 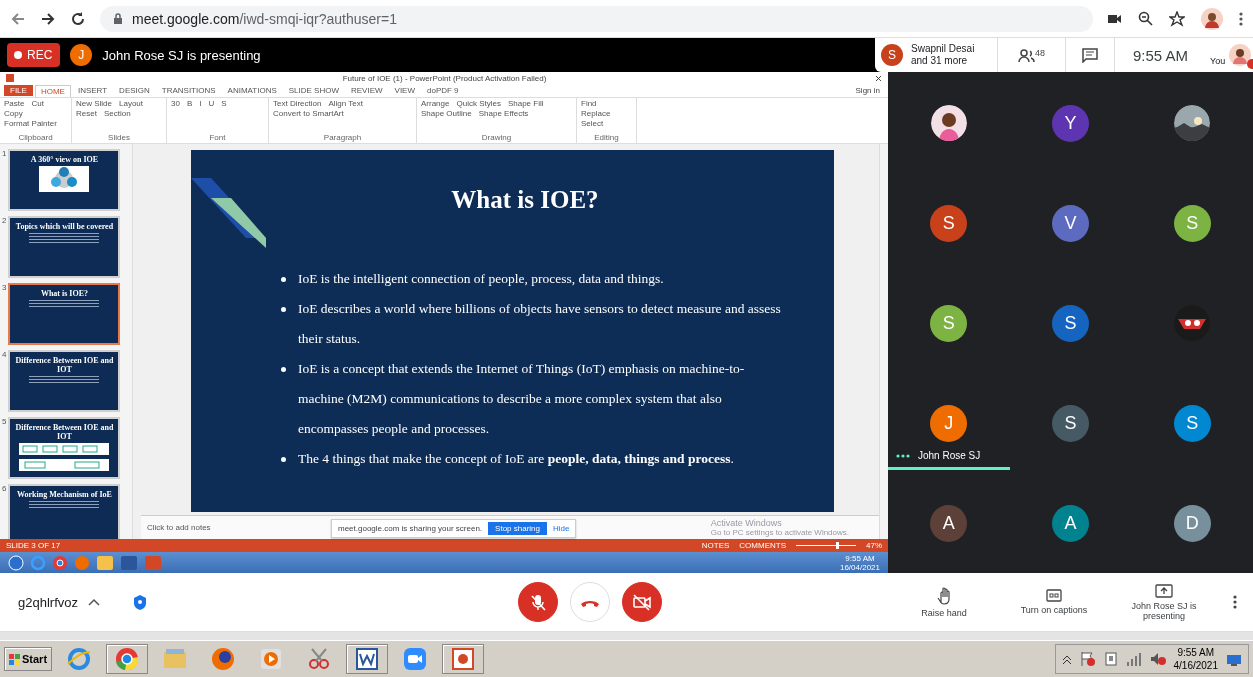 I want to click on ribbon-command: Quick Styles, so click(x=478, y=104).